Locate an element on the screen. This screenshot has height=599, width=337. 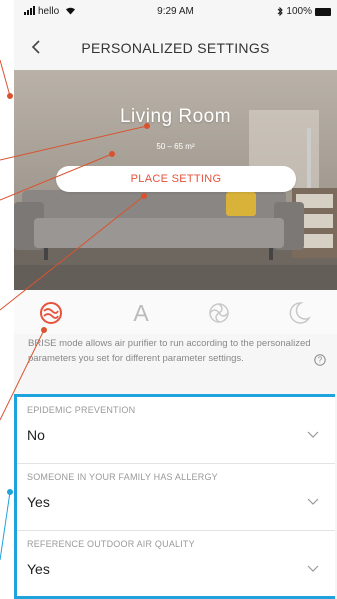
setting-row-allergy: SOMEONE IN YOUR FAMILY HAS ALLERGY Yes is located at coordinates (176, 497).